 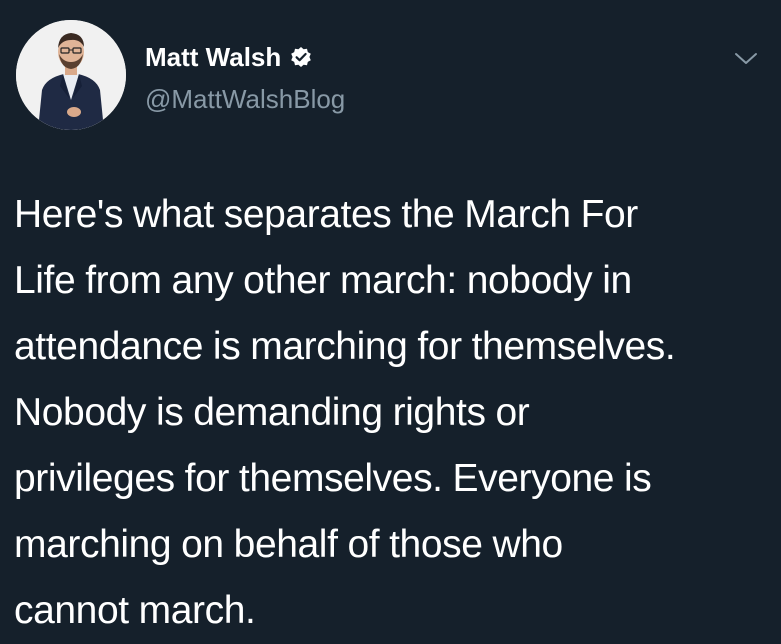 I want to click on author-handle: @MattWalshBlog, so click(x=245, y=99).